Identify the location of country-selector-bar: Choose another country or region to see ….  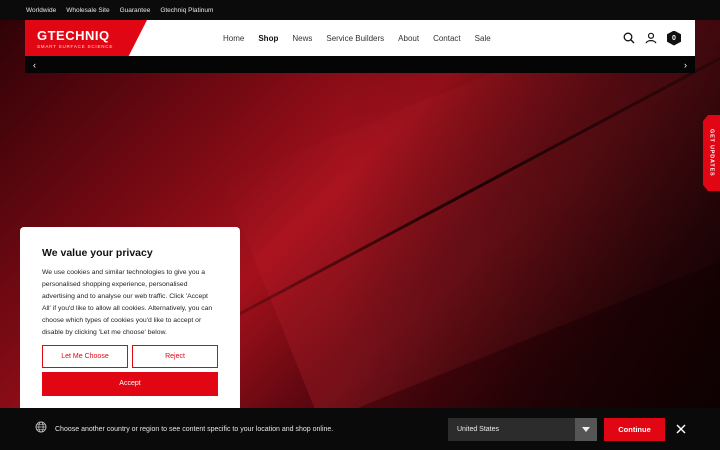
(360, 429).